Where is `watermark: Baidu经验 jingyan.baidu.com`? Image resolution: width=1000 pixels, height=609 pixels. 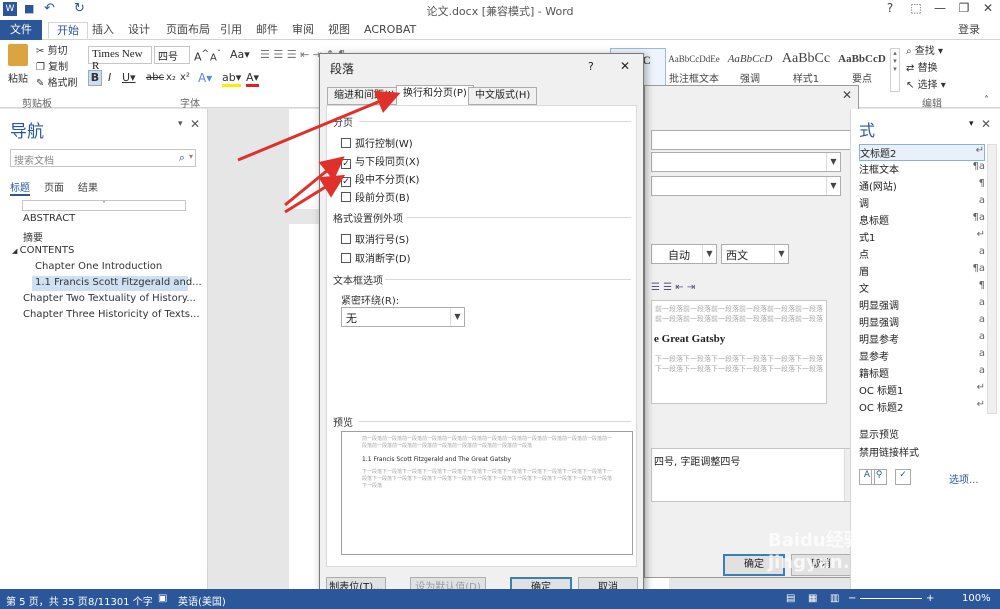
watermark: Baidu经验 jingyan.baidu.com is located at coordinates (862, 551).